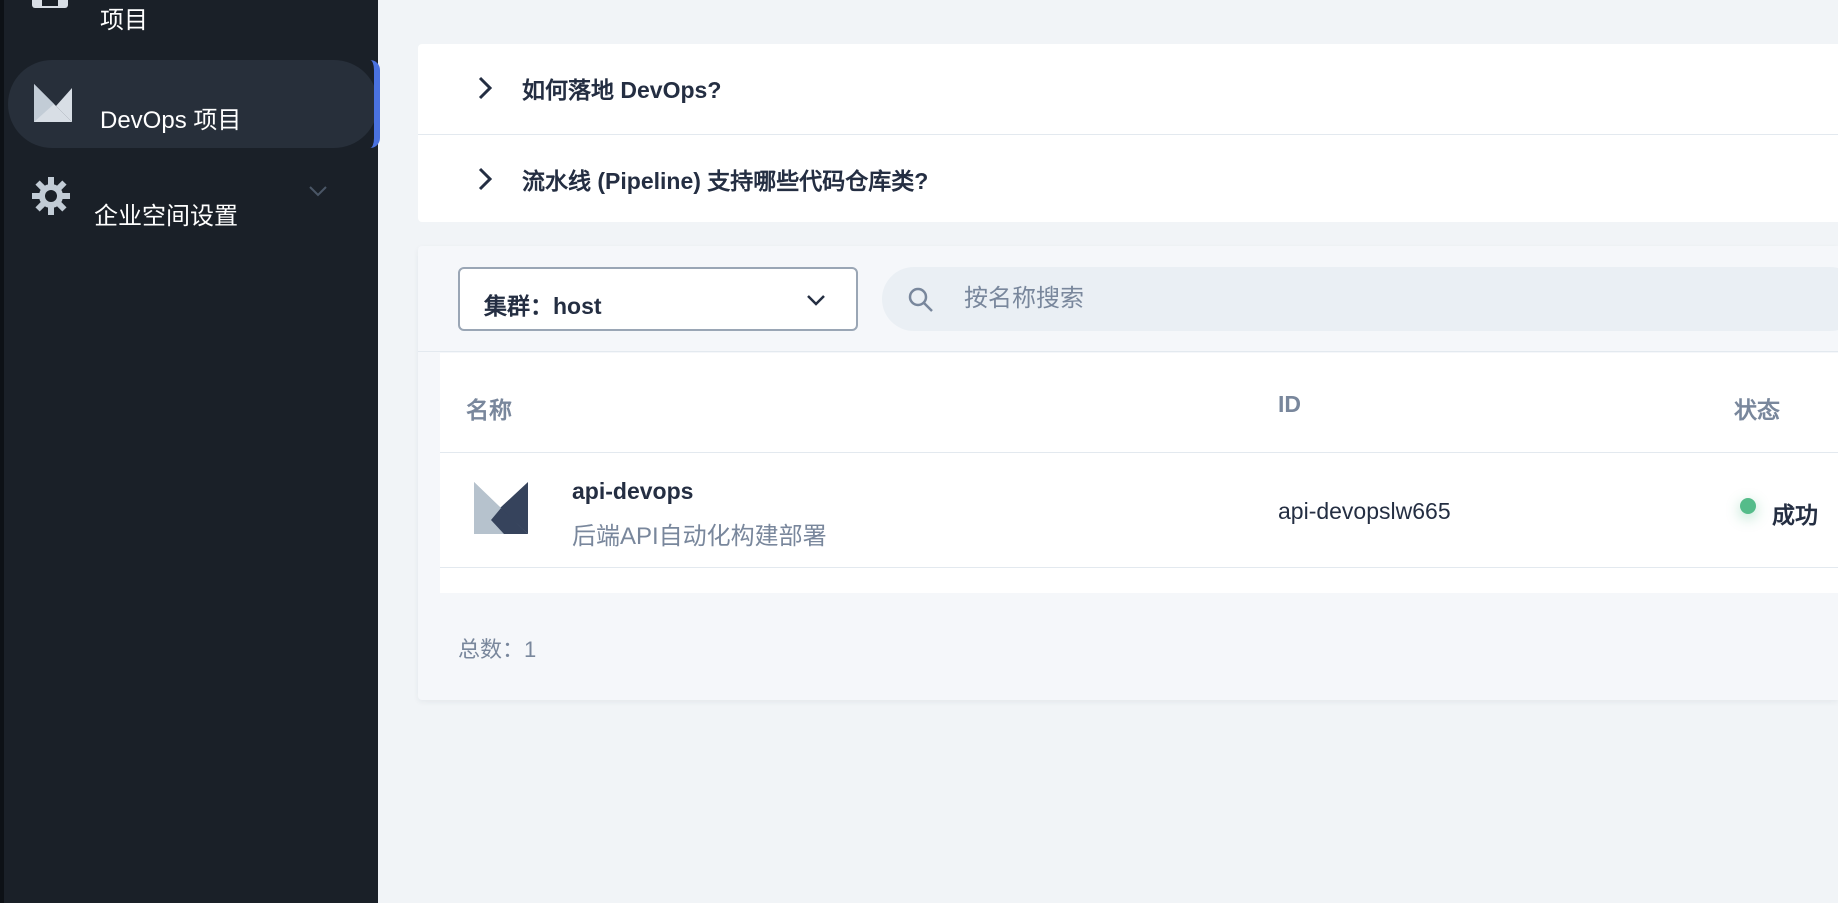  I want to click on active-indicator, so click(375, 104).